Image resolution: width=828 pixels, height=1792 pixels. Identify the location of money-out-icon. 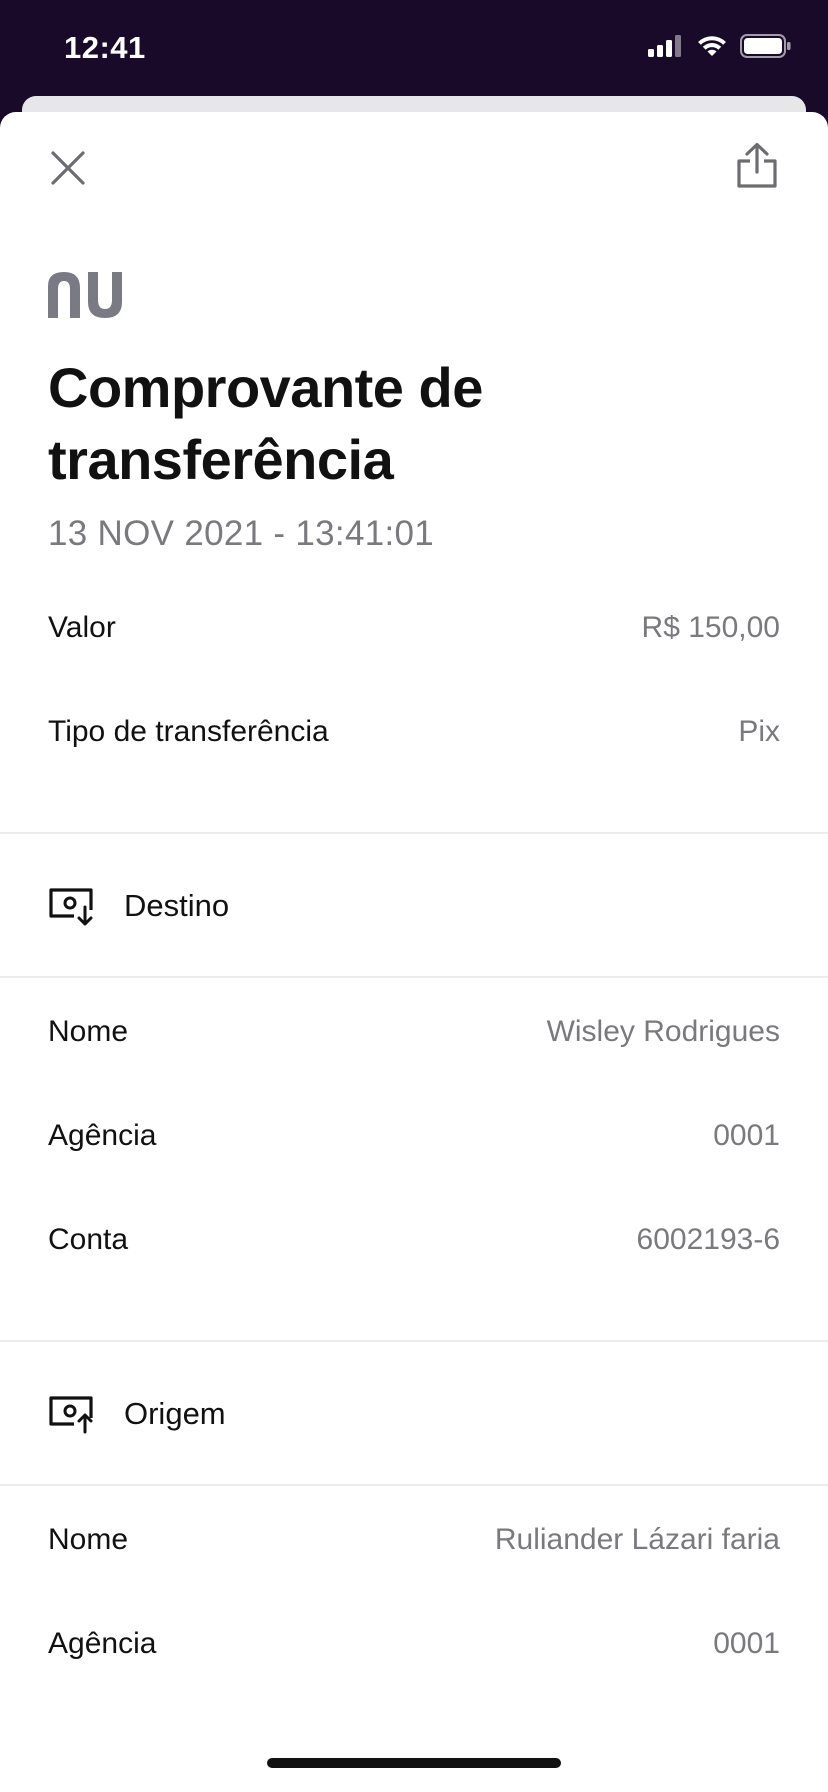
(71, 1415).